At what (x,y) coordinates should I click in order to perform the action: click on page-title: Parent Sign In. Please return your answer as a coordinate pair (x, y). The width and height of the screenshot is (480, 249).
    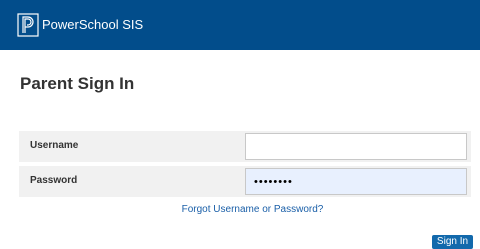
    Looking at the image, I should click on (77, 83).